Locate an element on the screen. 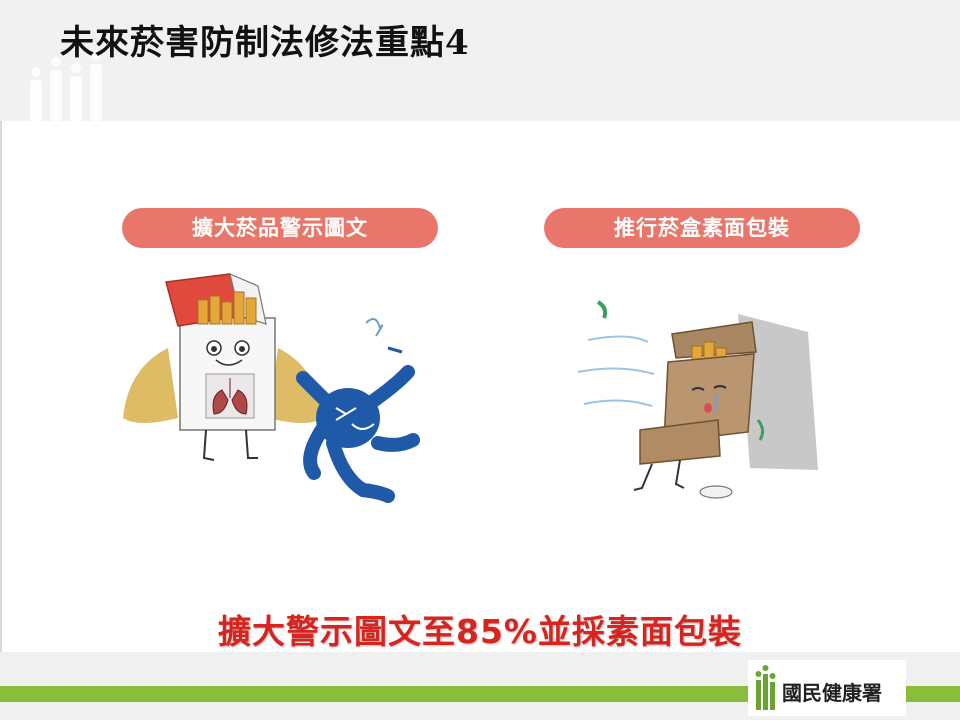  hpa-logo-text: 國民健康署 is located at coordinates (832, 693).